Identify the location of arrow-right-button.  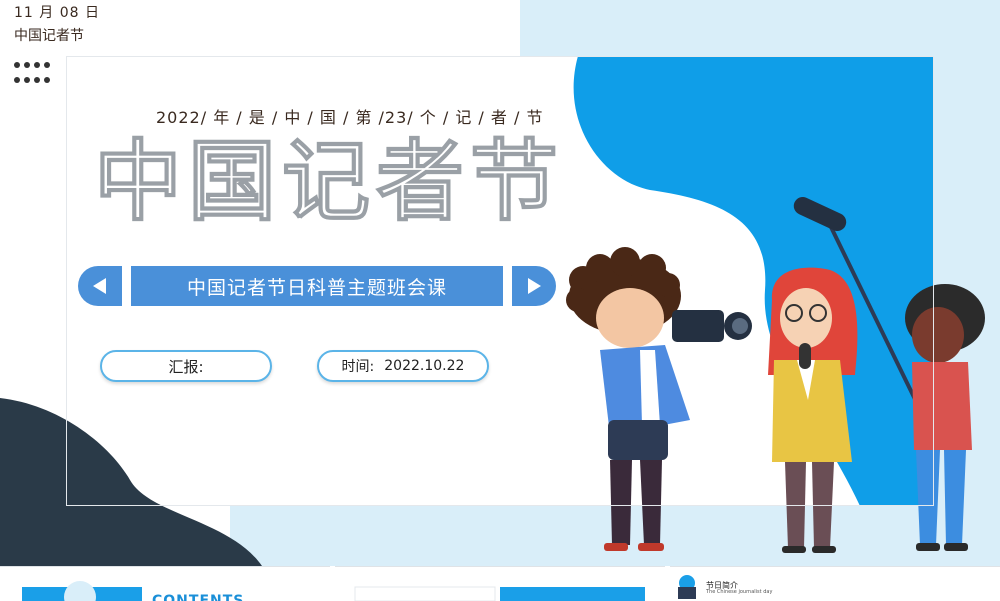
(534, 286).